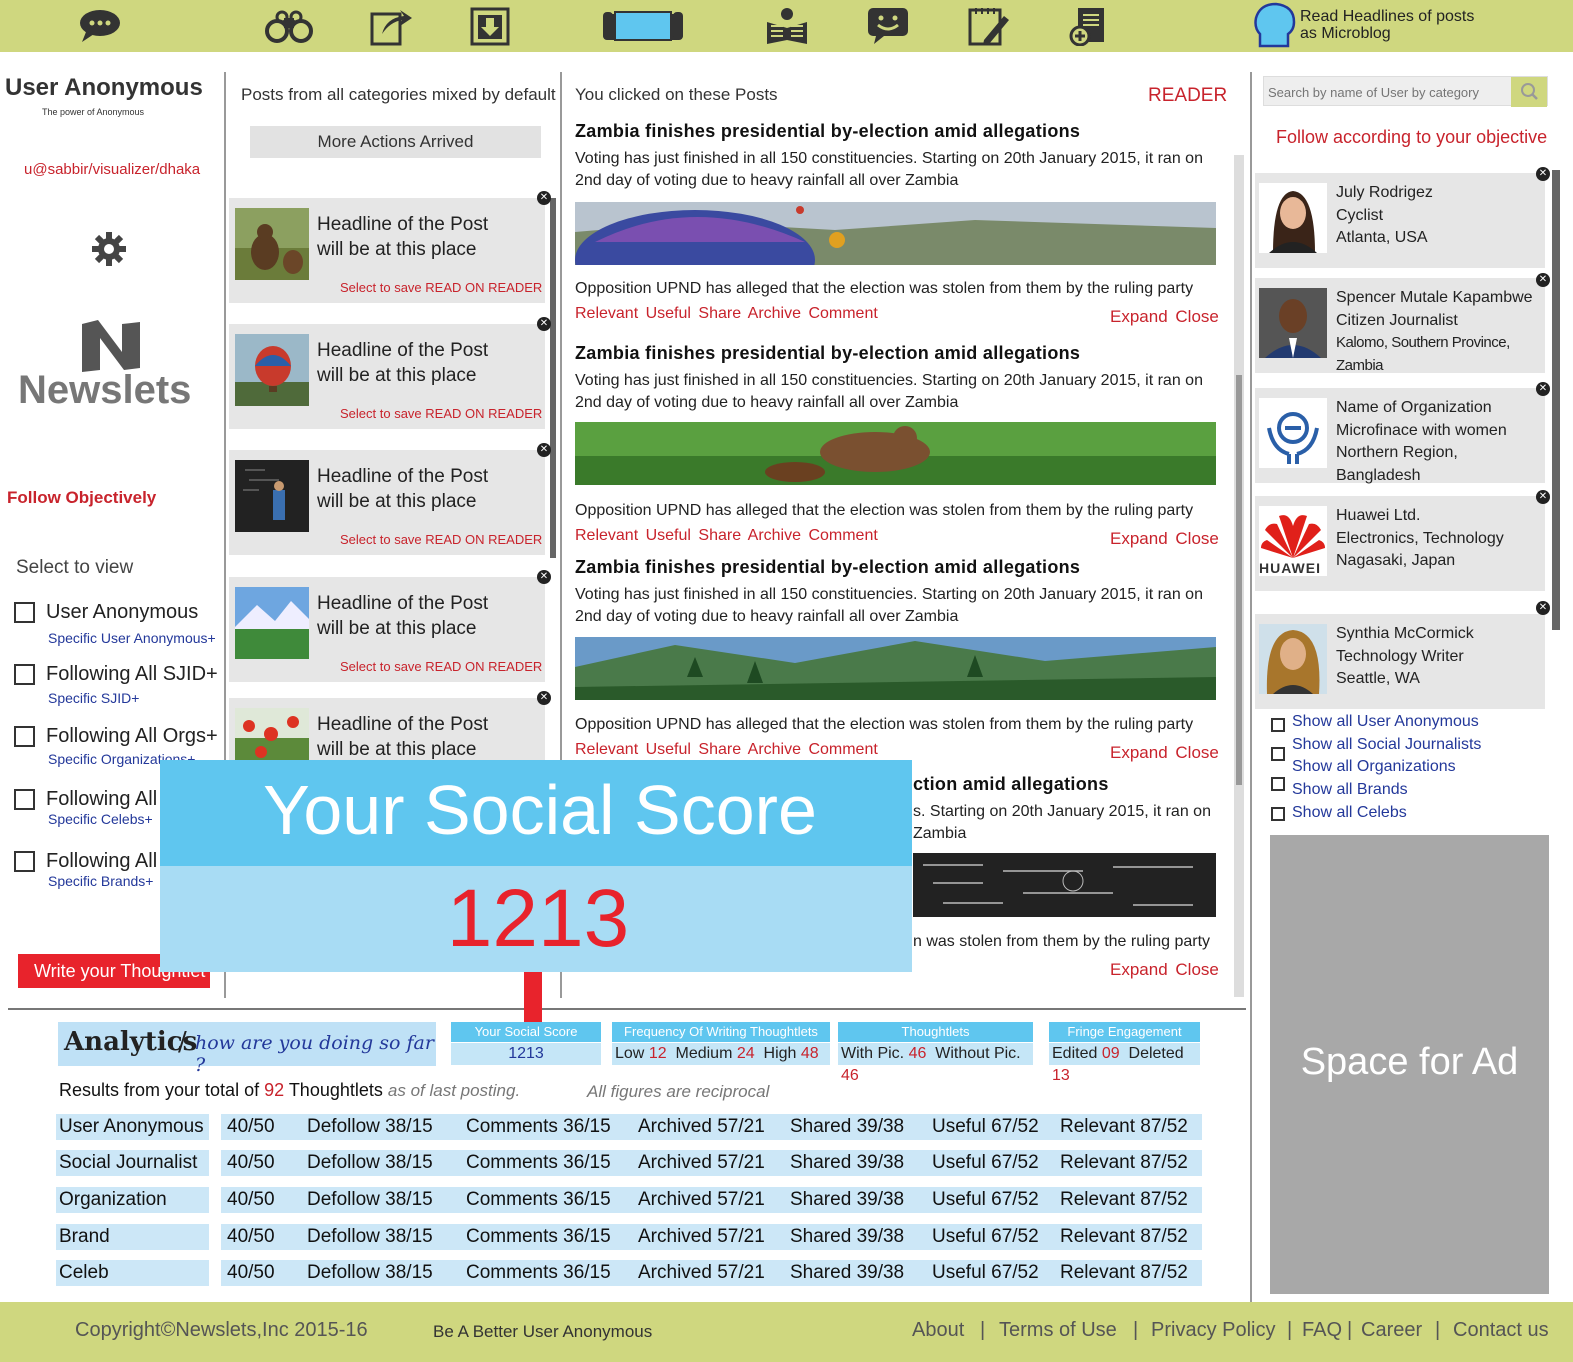  I want to click on tagline: The power of Anonymous, so click(93, 112).